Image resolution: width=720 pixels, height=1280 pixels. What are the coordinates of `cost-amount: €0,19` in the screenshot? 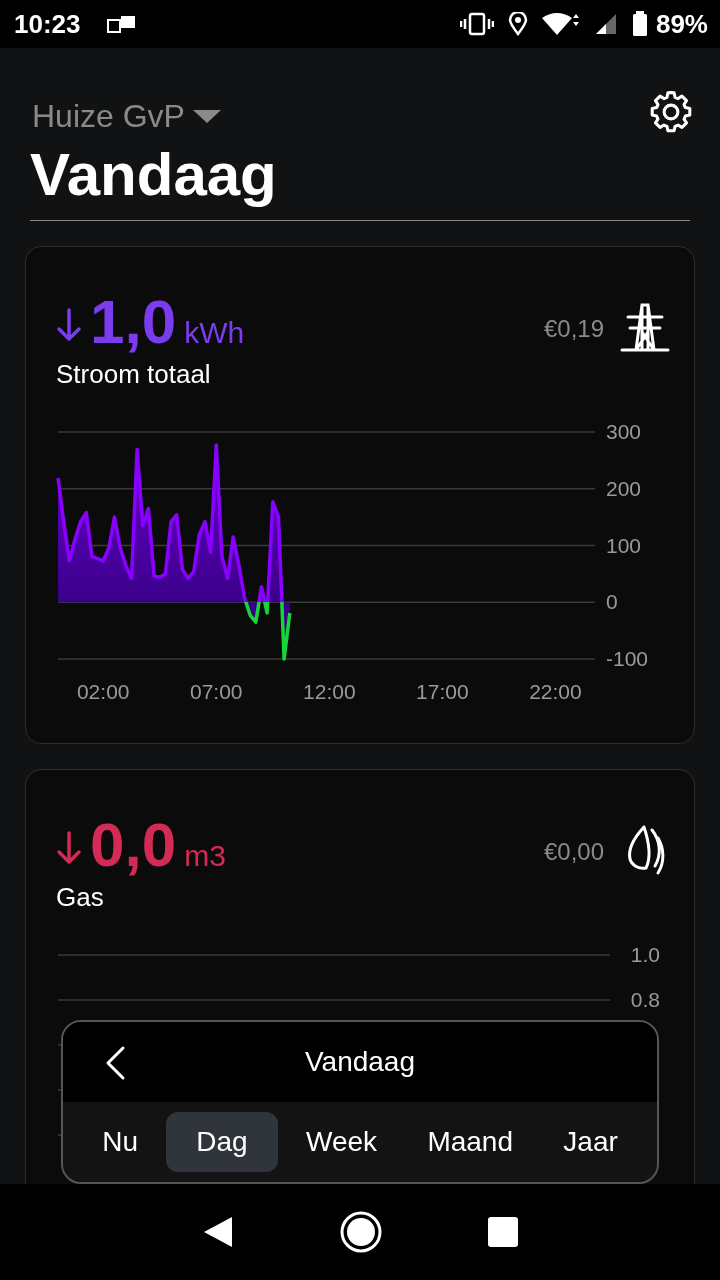 It's located at (573, 329).